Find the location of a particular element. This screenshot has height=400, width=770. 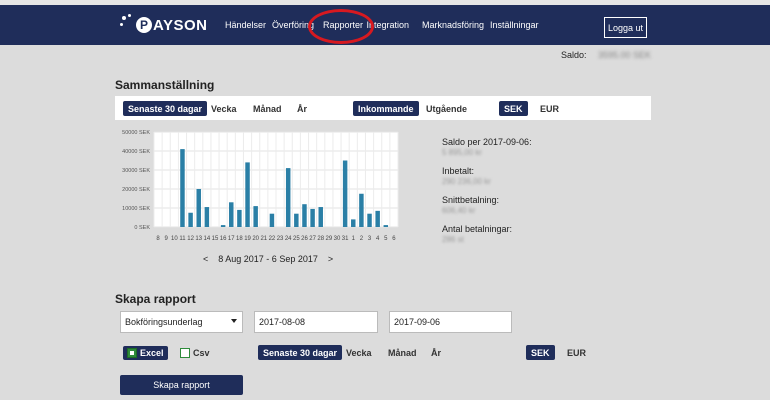

x-tick-label: 12 is located at coordinates (190, 239).